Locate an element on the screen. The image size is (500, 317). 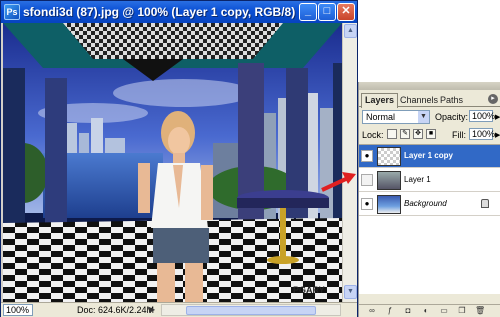
opacity-field: 100% is located at coordinates (482, 116).